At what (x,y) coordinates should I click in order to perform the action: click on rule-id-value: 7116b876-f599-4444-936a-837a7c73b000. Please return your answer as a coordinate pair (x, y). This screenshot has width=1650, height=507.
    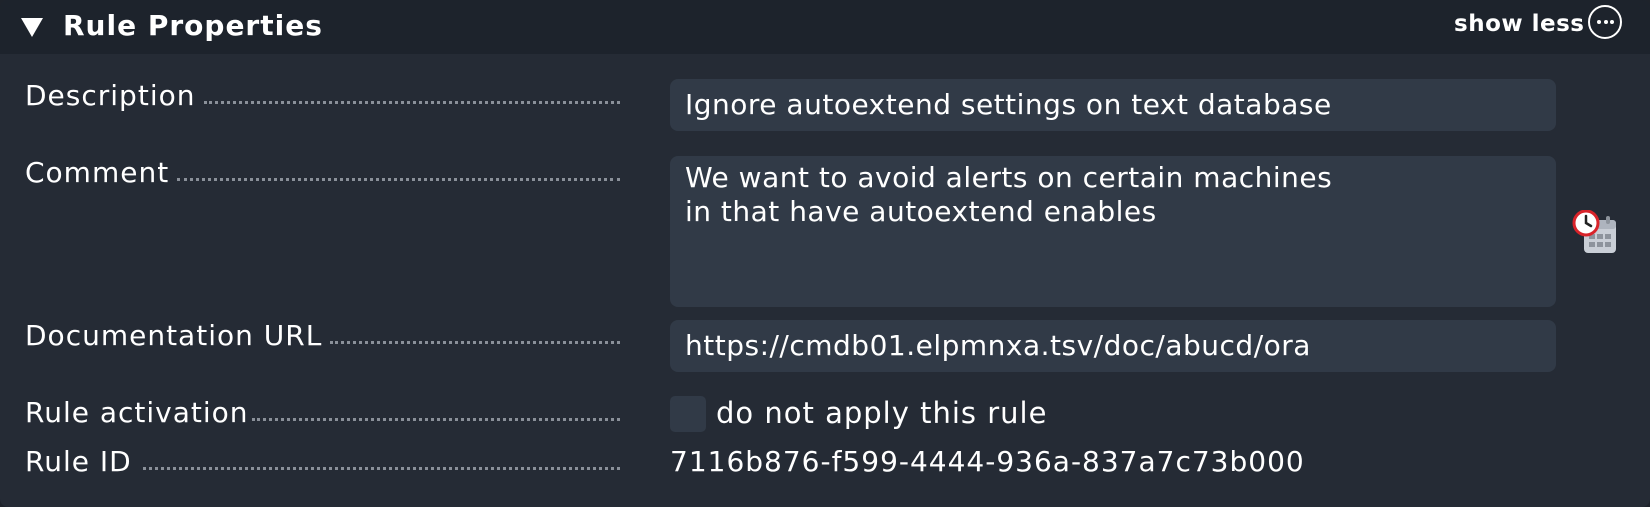
    Looking at the image, I should click on (987, 461).